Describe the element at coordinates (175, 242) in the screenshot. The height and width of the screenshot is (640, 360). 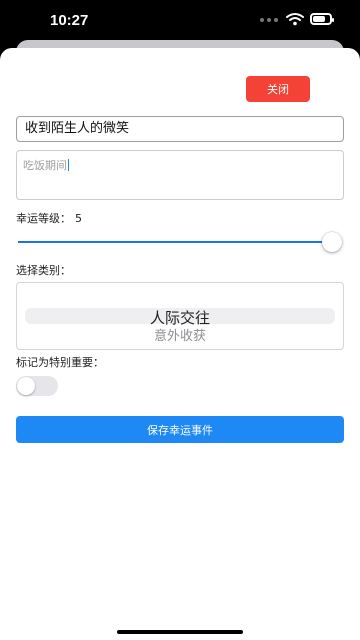
I see `slider-fill` at that location.